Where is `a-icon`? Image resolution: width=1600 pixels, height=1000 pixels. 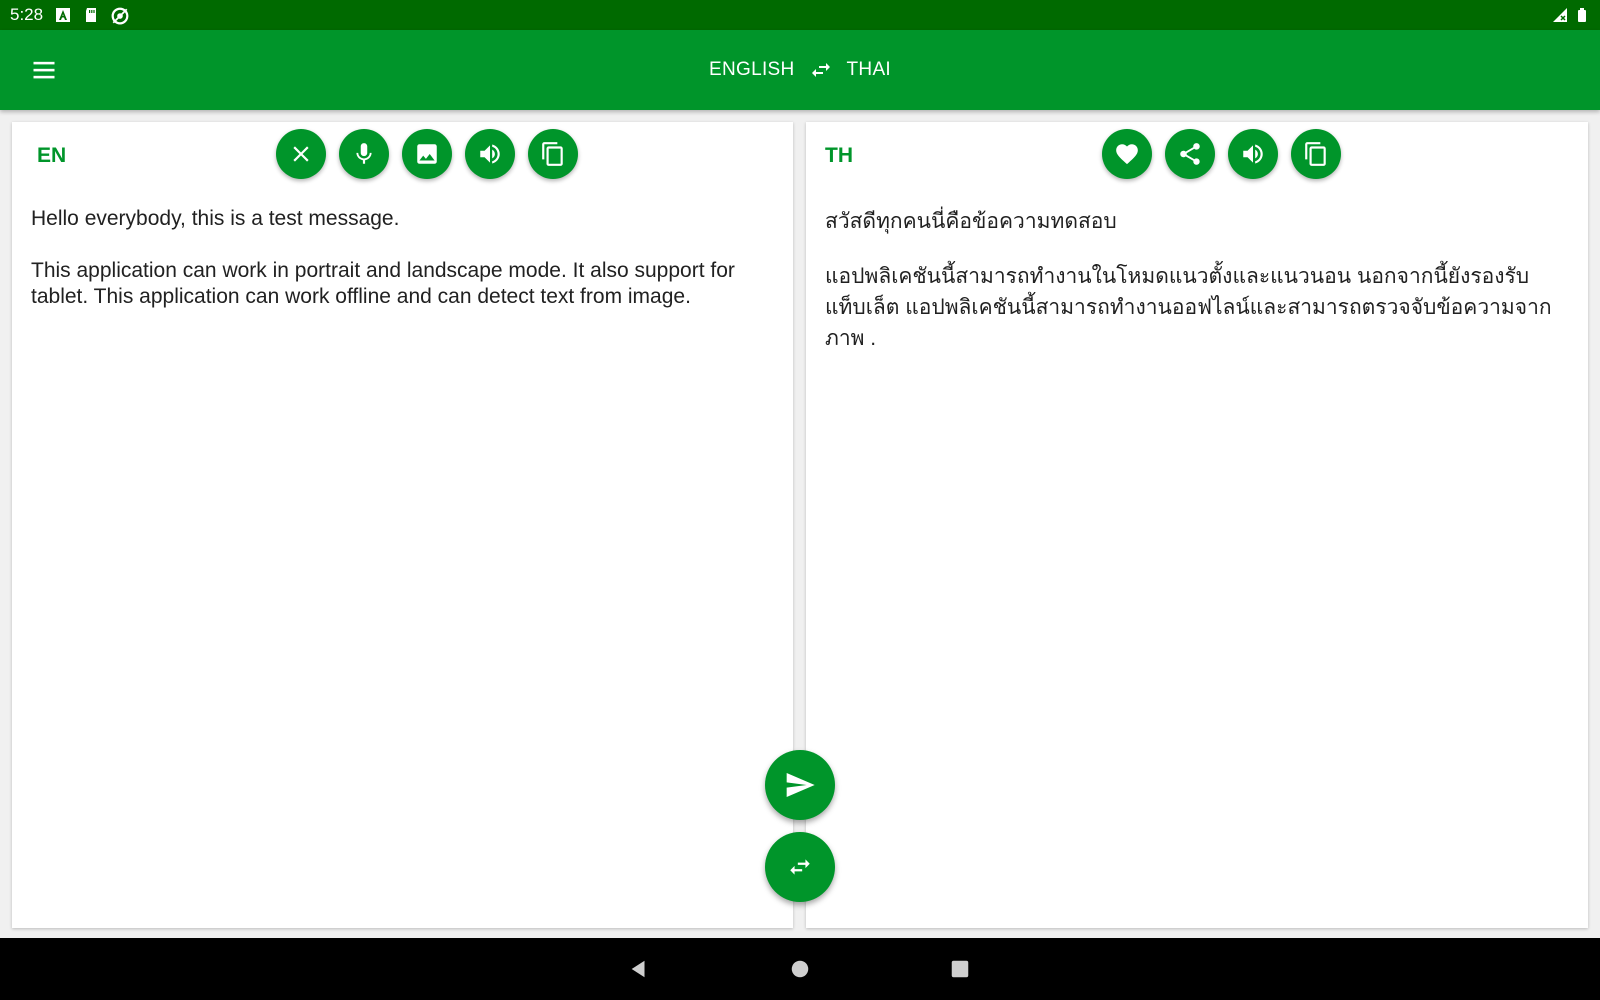
a-icon is located at coordinates (63, 15).